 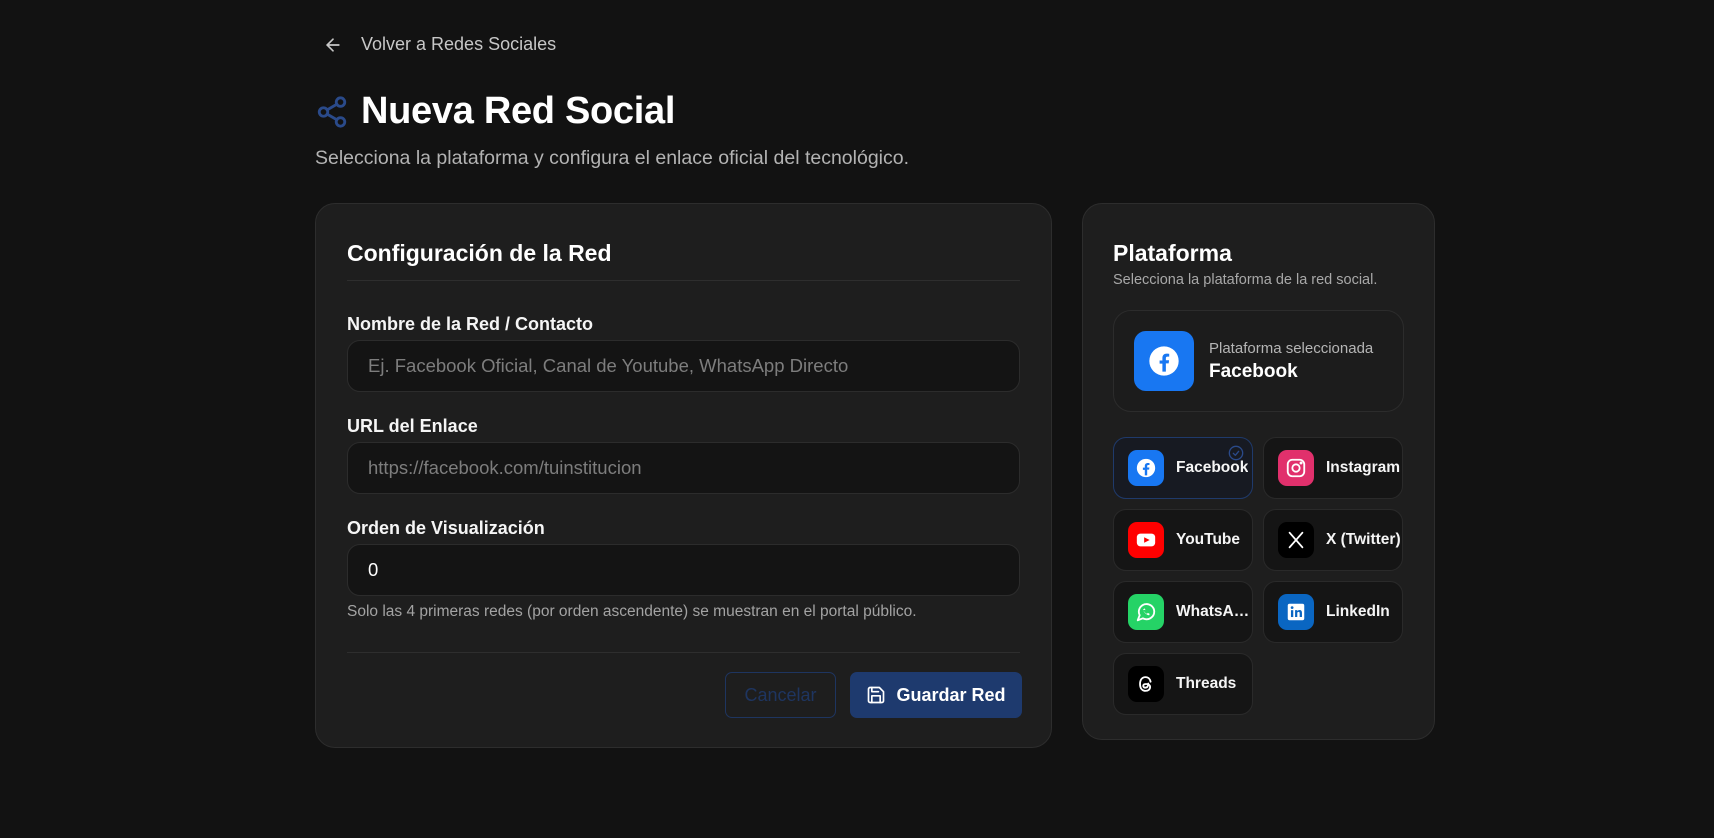 I want to click on platform-option-label: X (Twitter), so click(x=1363, y=539).